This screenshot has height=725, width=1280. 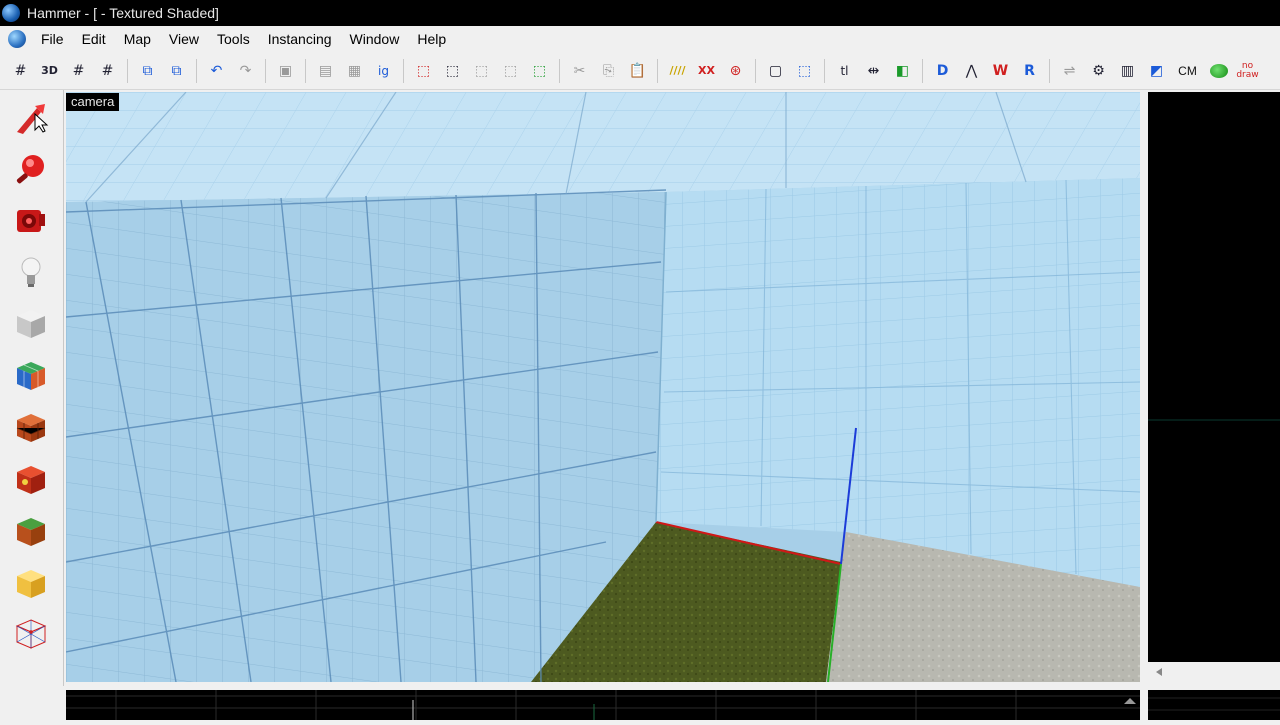 I want to click on selection-tool, so click(x=31, y=120).